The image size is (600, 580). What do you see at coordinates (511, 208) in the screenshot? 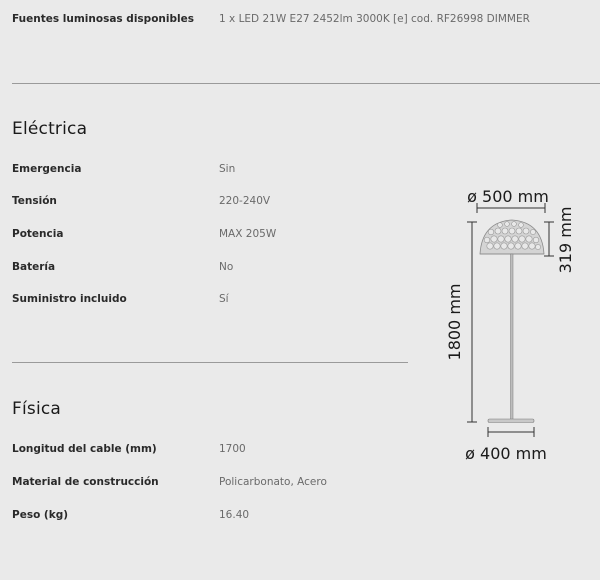
I see `shade-diameter-dimension` at bounding box center [511, 208].